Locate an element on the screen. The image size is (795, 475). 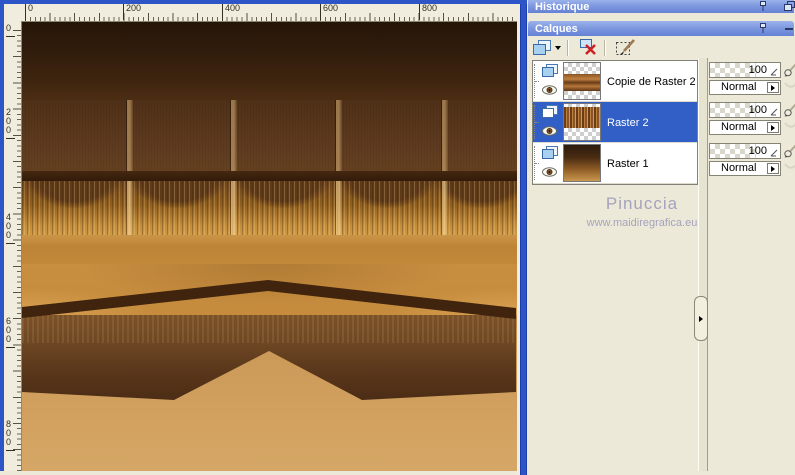
watermark-name: Pinuccia is located at coordinates (642, 203).